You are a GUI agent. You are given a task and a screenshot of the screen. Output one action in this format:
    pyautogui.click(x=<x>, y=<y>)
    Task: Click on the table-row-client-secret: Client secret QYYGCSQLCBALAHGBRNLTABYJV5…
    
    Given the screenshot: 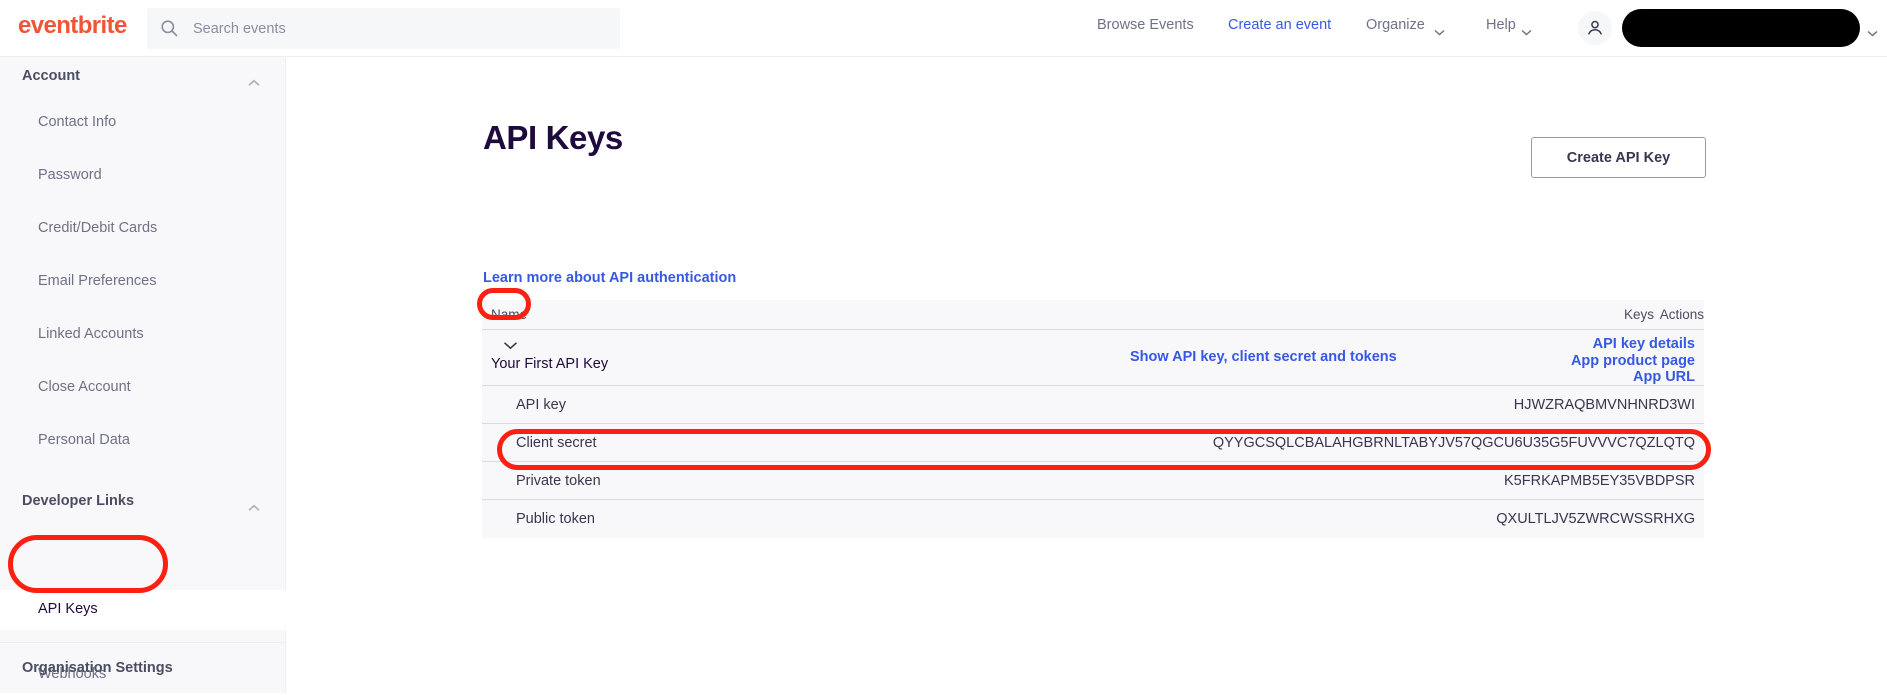 What is the action you would take?
    pyautogui.click(x=1093, y=443)
    